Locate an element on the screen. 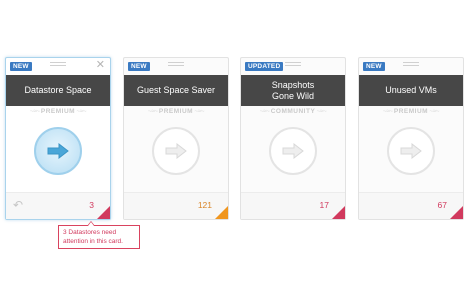 The width and height of the screenshot is (470, 300). card-unused-vms: NEW Unused VMs ~≈~ PREMIUM ~≈~ 67 is located at coordinates (411, 138).